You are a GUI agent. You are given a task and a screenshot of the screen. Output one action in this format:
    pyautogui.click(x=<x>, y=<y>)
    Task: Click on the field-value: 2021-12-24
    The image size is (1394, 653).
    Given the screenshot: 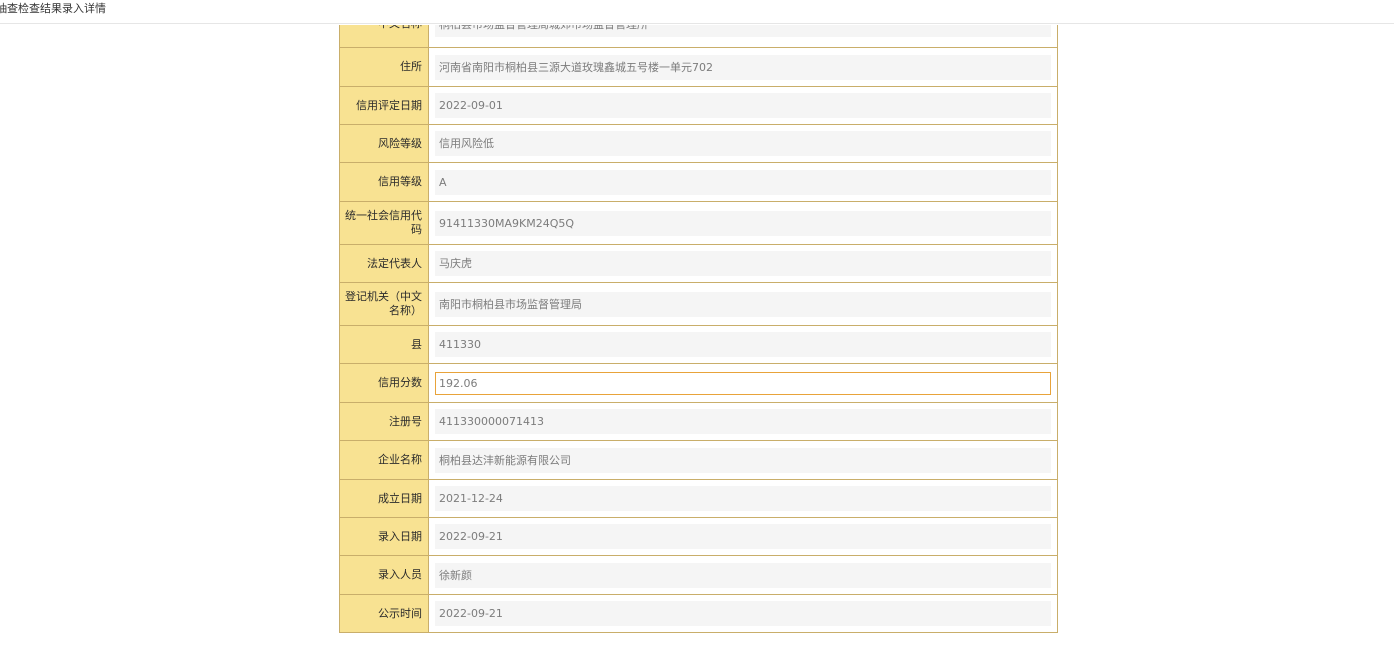 What is the action you would take?
    pyautogui.click(x=743, y=498)
    